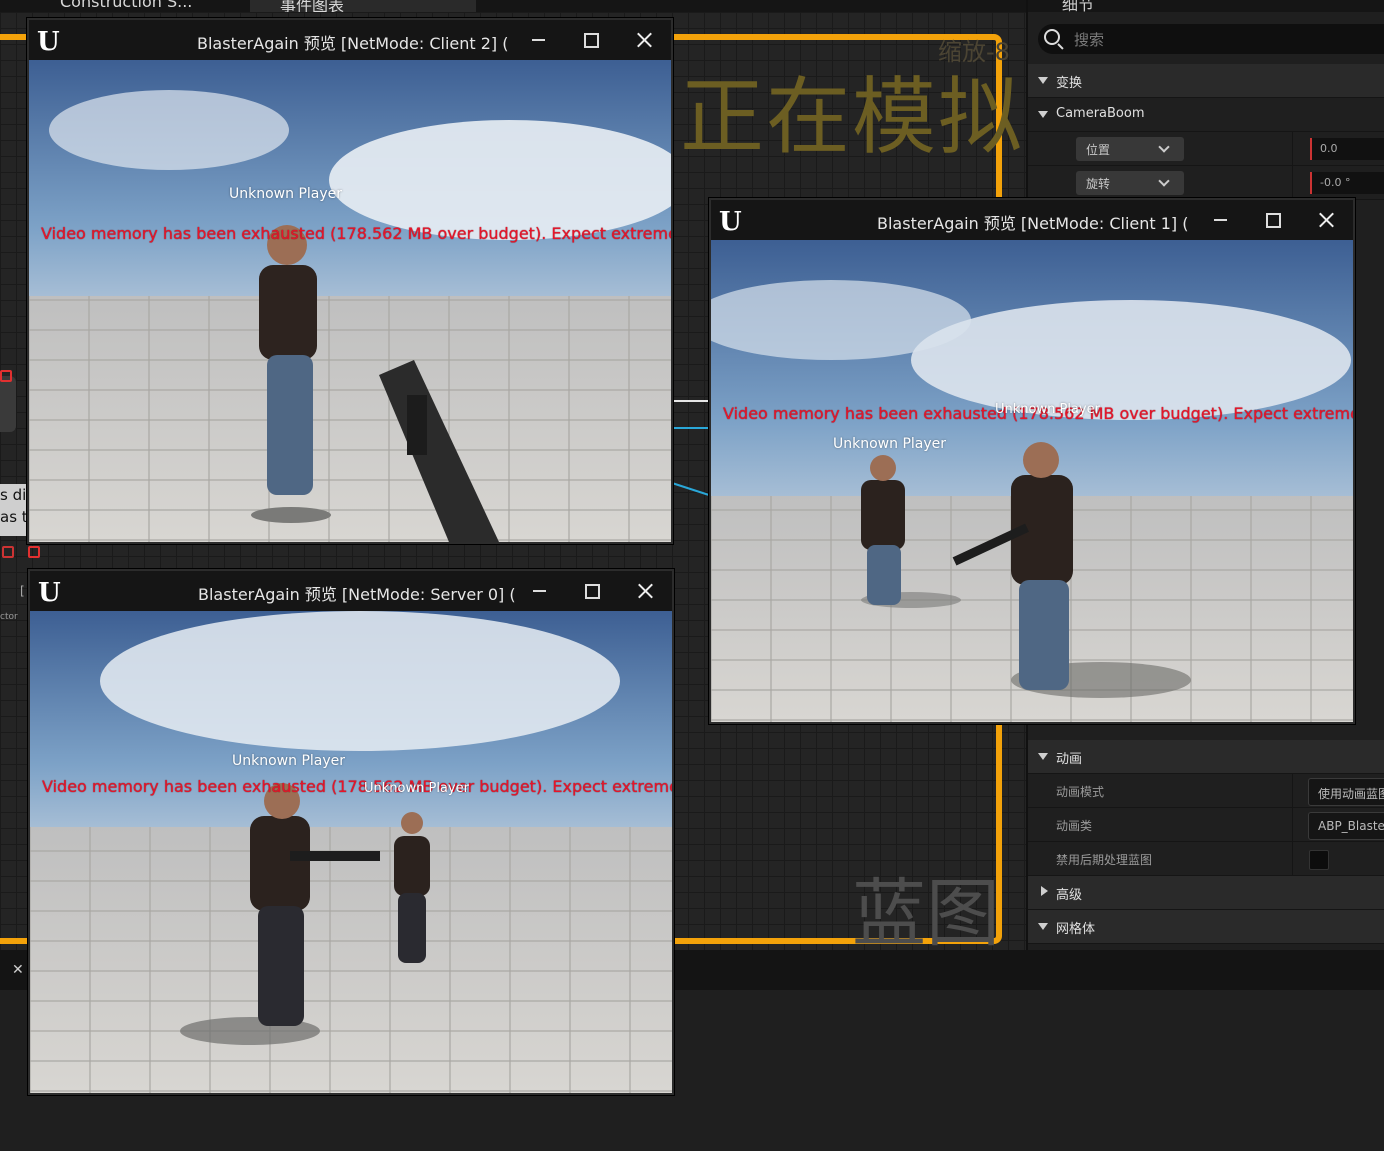 The height and width of the screenshot is (1151, 1384). What do you see at coordinates (9, 617) in the screenshot?
I see `node-text: ctor` at bounding box center [9, 617].